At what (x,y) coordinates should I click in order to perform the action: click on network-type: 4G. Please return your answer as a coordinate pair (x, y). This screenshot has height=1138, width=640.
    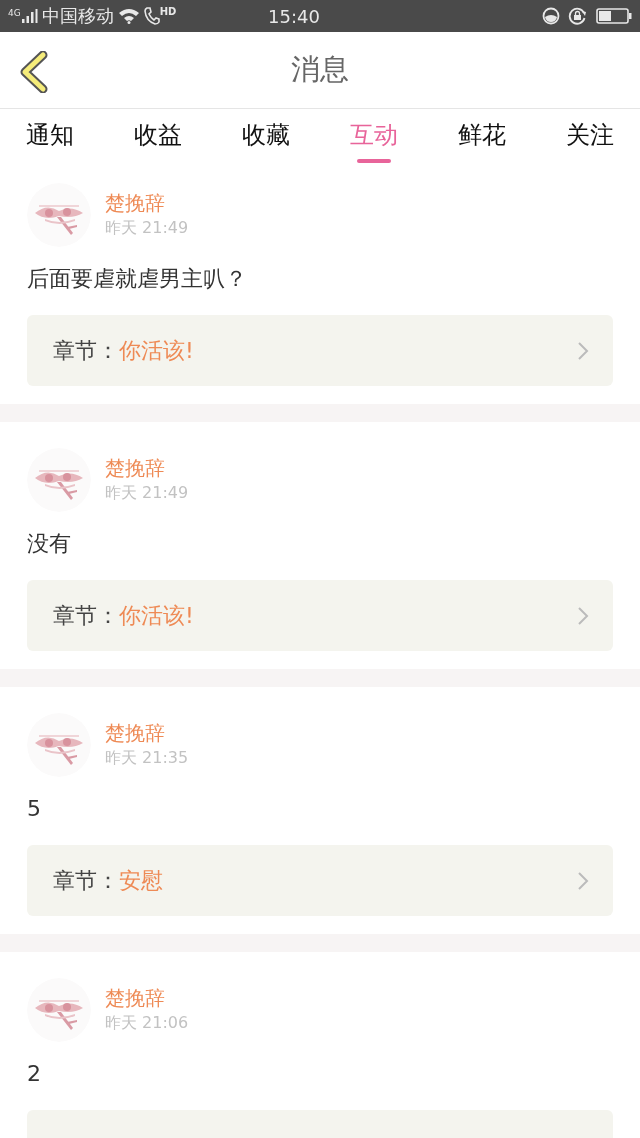
    Looking at the image, I should click on (14, 13).